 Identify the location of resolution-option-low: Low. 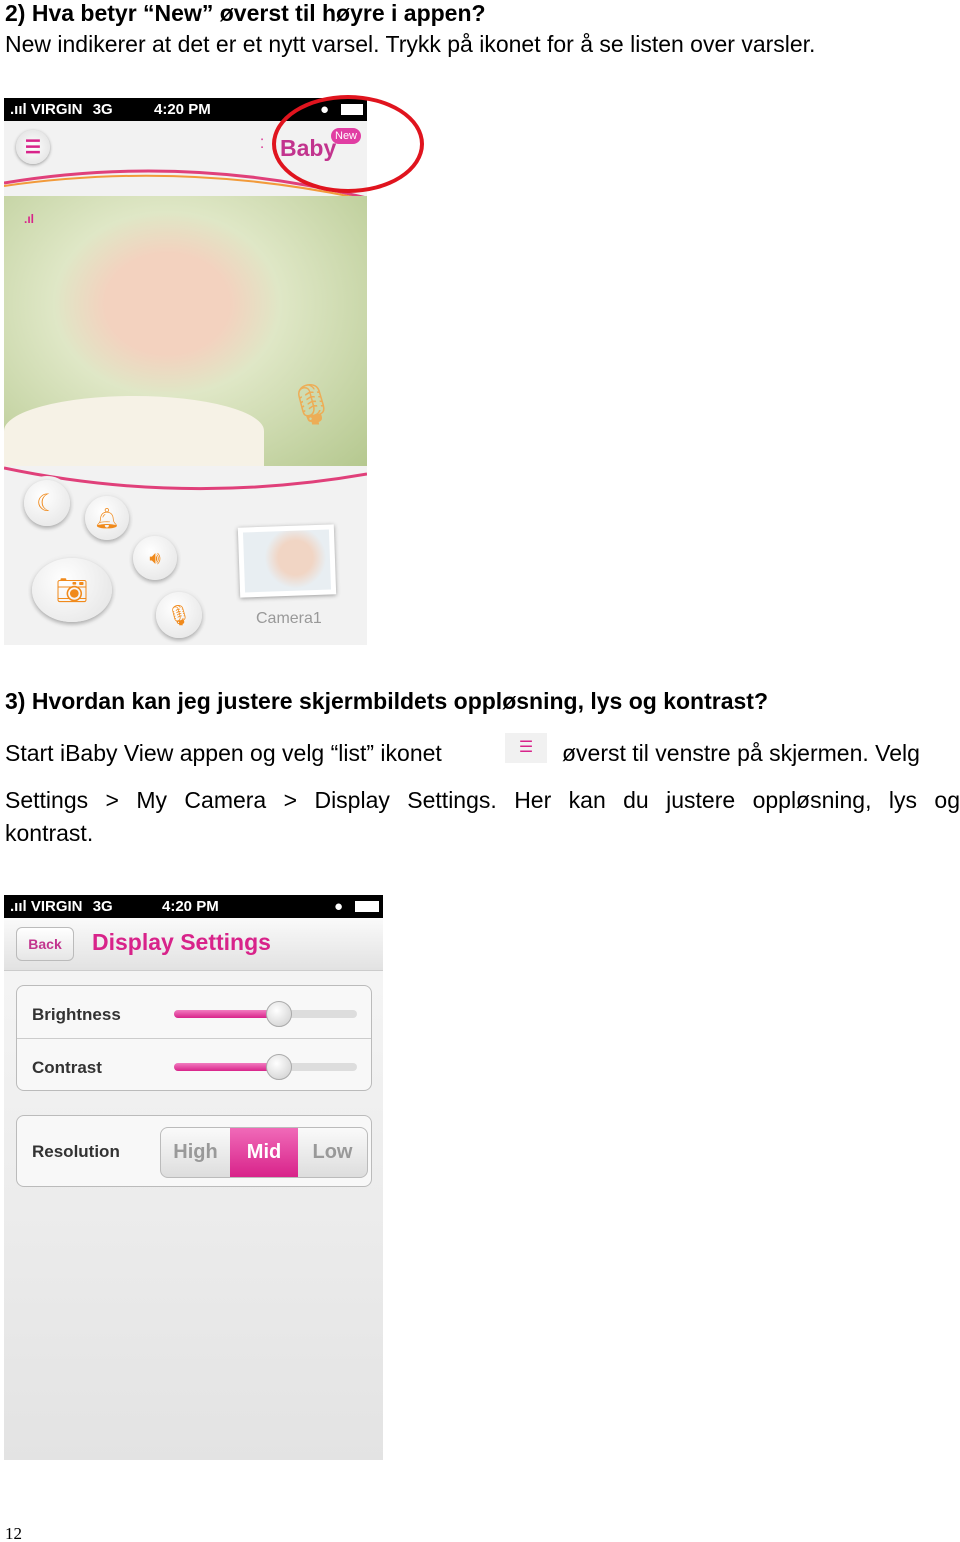
(332, 1152).